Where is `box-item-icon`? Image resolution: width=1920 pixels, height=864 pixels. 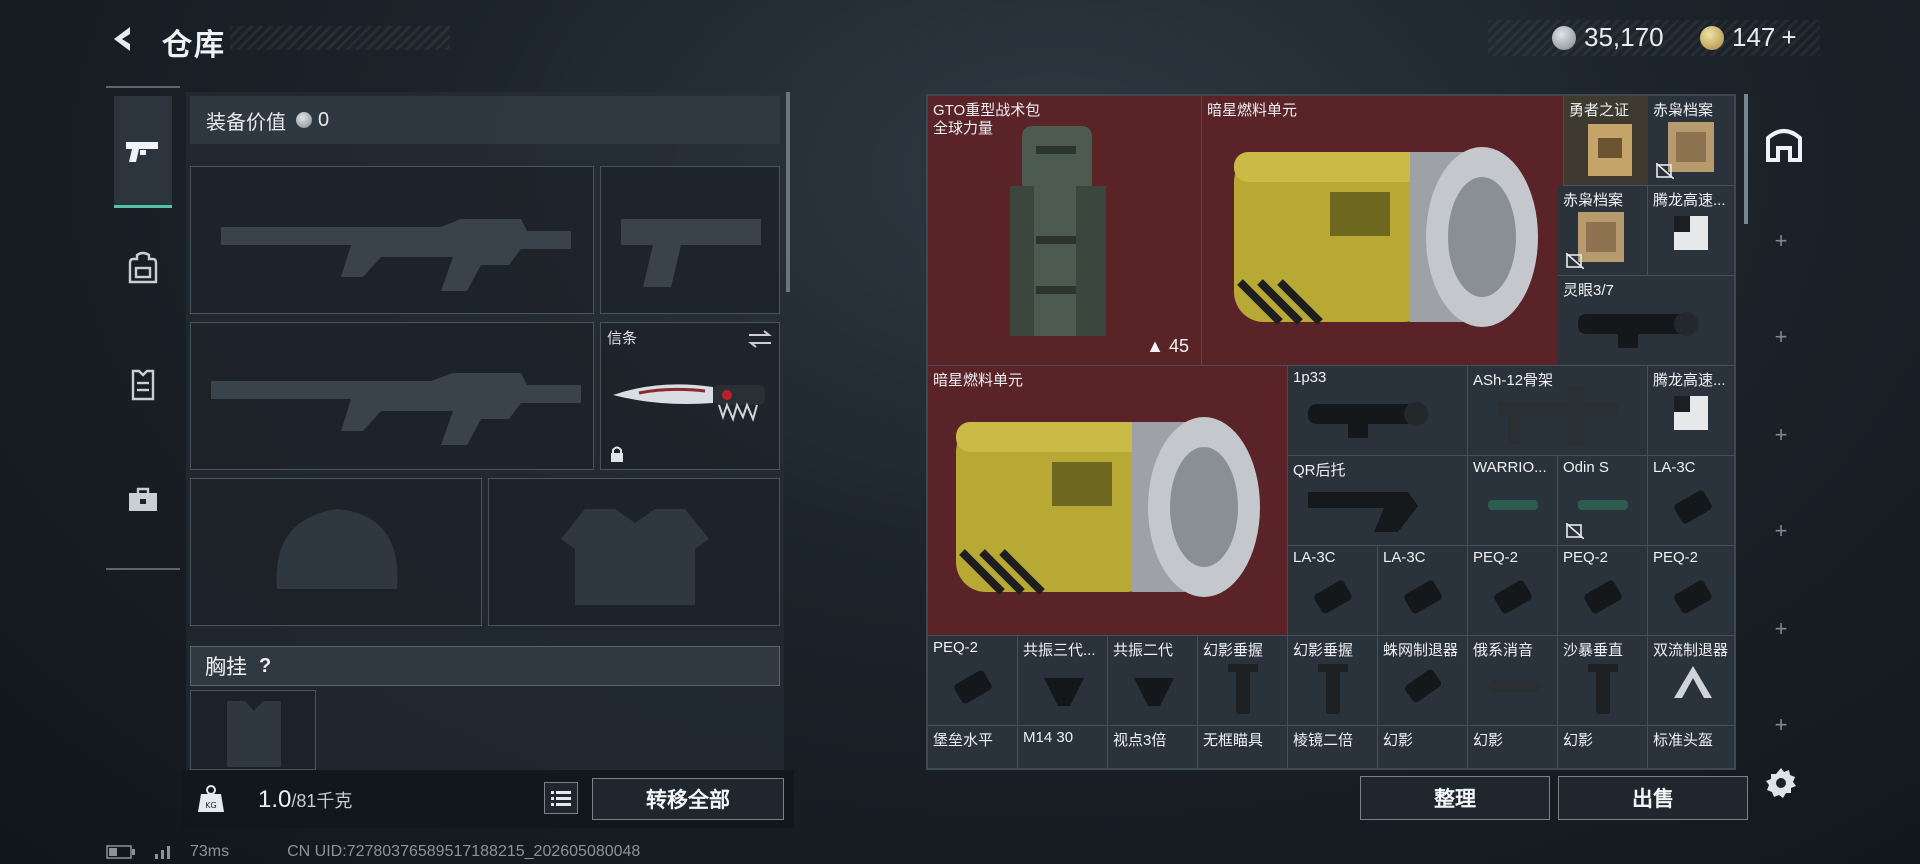
box-item-icon is located at coordinates (1691, 413).